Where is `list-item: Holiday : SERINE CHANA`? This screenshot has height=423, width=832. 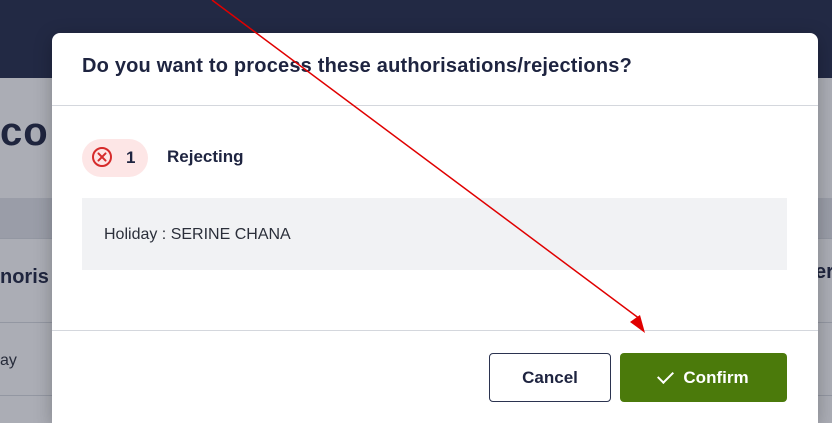 list-item: Holiday : SERINE CHANA is located at coordinates (434, 234).